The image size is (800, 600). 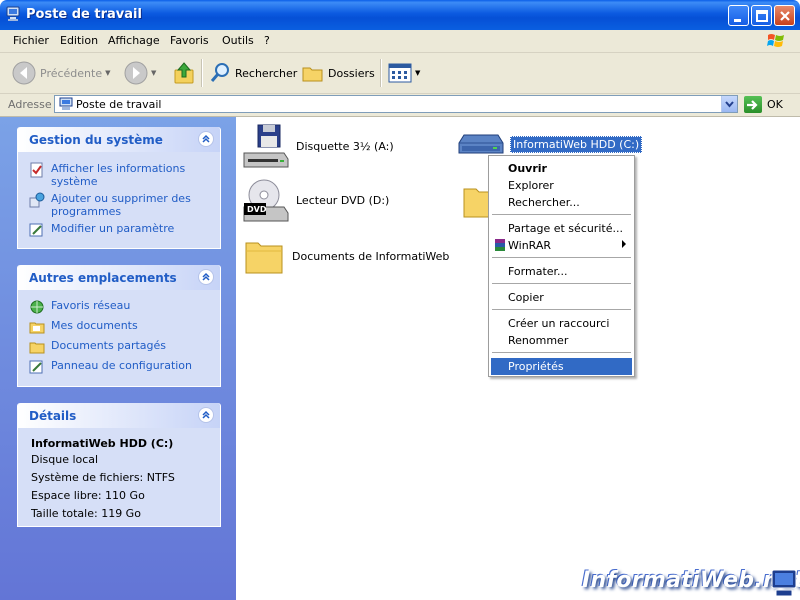 What do you see at coordinates (737, 20) in the screenshot?
I see `minimize-icon` at bounding box center [737, 20].